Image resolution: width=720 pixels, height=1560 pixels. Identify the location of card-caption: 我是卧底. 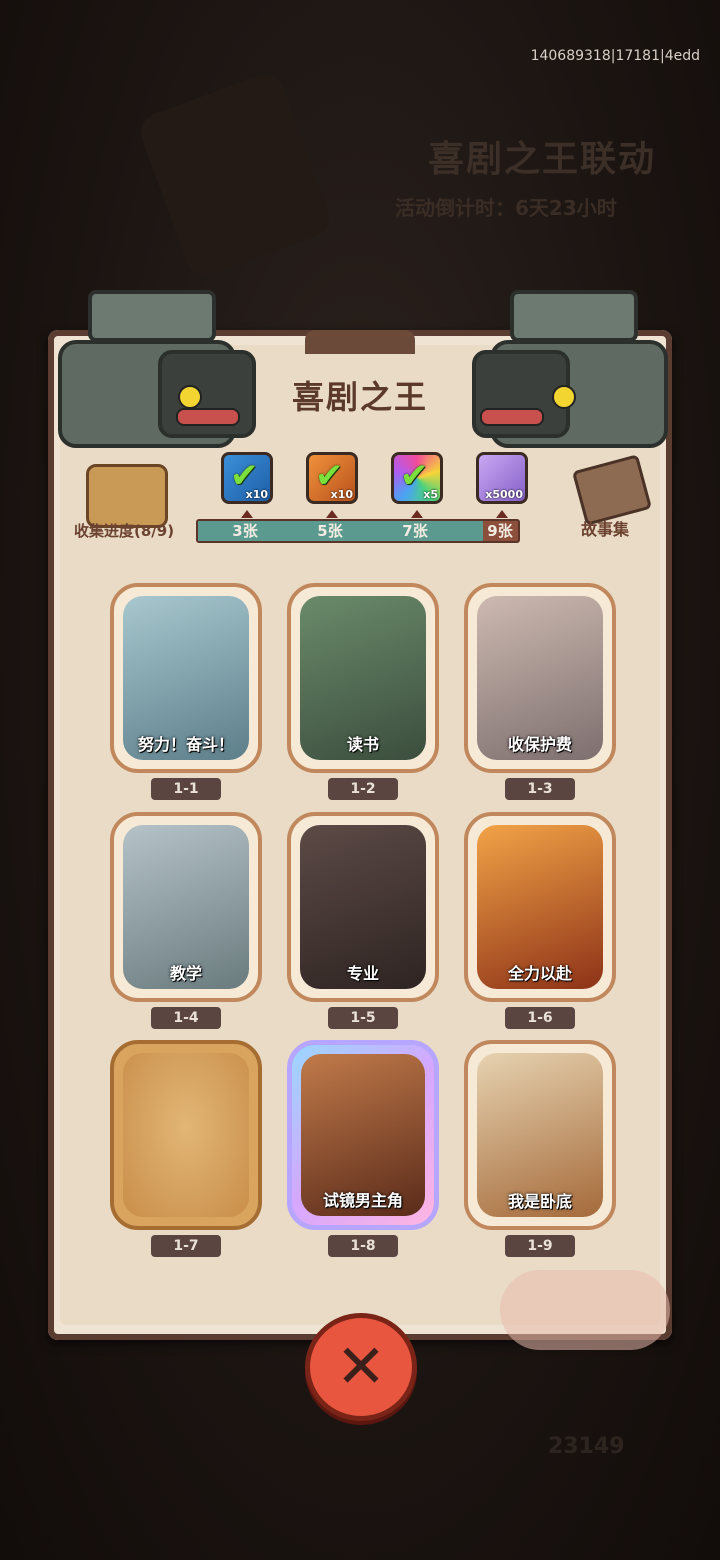
(539, 1201).